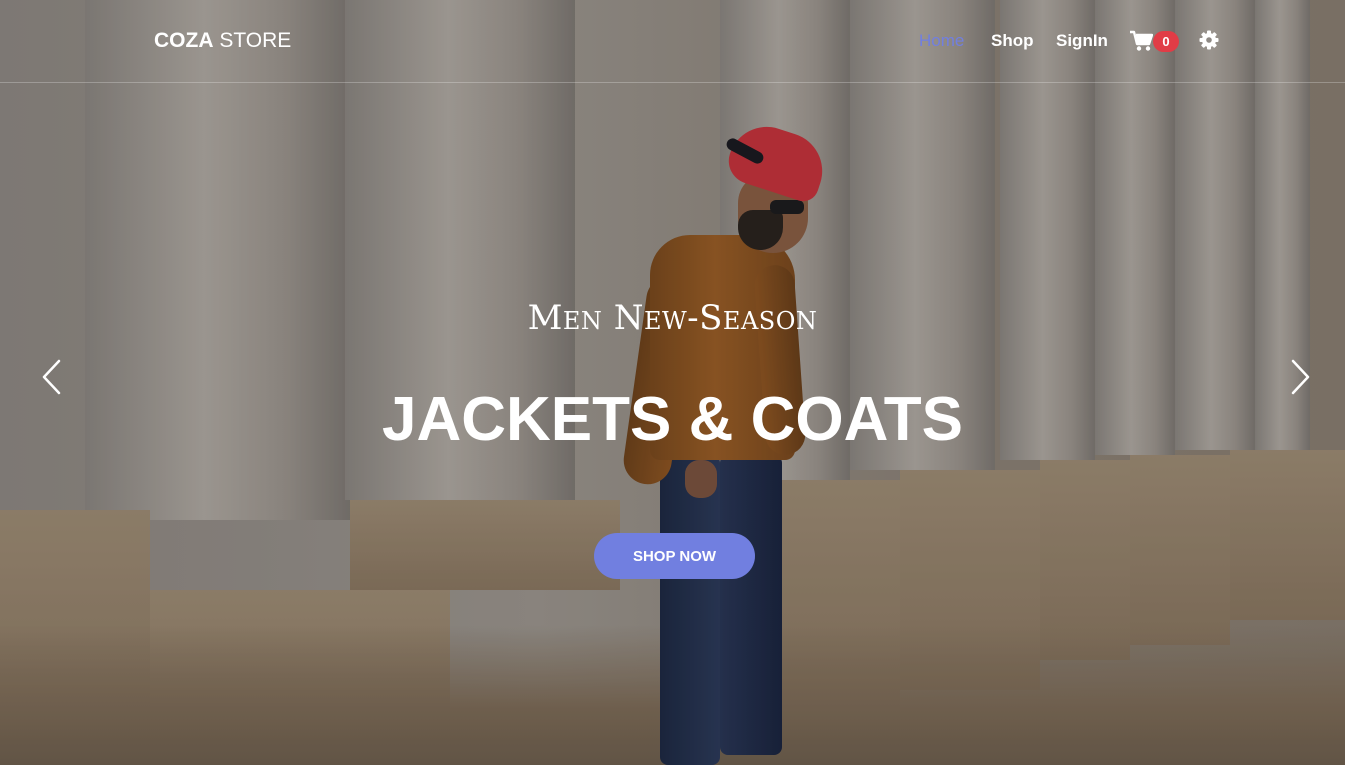 The width and height of the screenshot is (1345, 765). Describe the element at coordinates (1012, 41) in the screenshot. I see `nav-shop-link: Shop` at that location.